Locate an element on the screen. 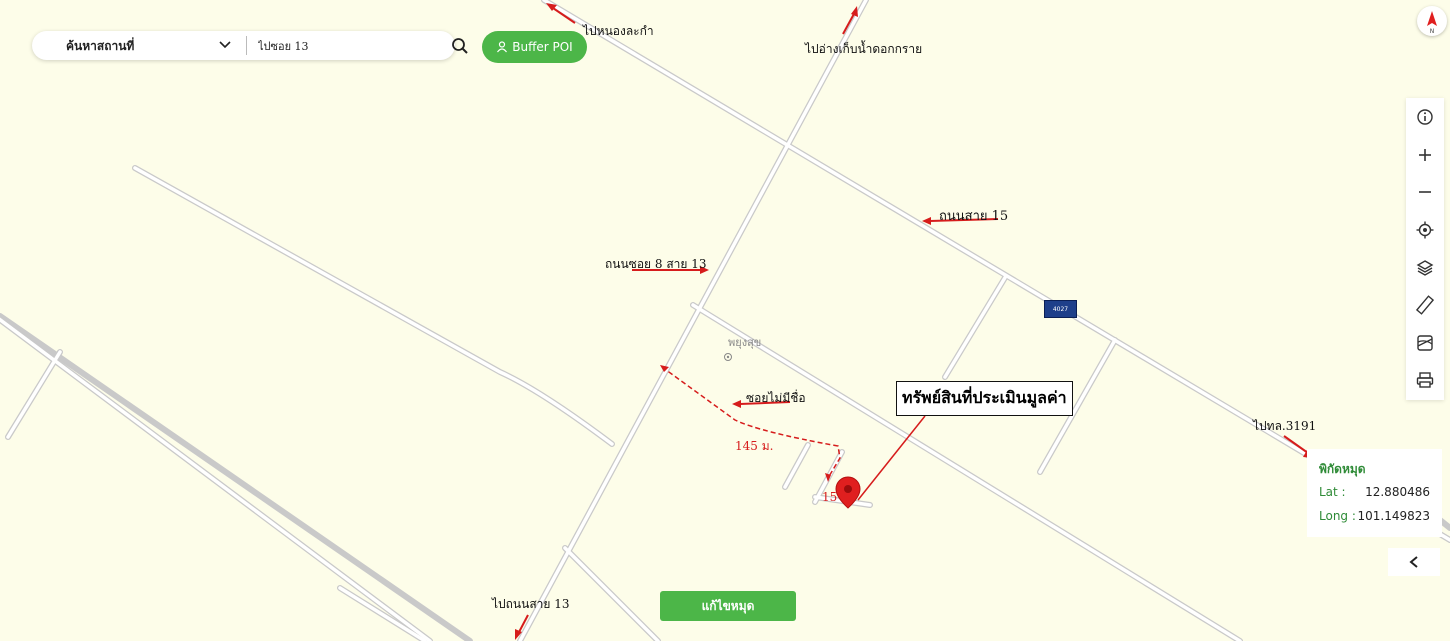 This screenshot has width=1450, height=641. user-icon is located at coordinates (502, 47).